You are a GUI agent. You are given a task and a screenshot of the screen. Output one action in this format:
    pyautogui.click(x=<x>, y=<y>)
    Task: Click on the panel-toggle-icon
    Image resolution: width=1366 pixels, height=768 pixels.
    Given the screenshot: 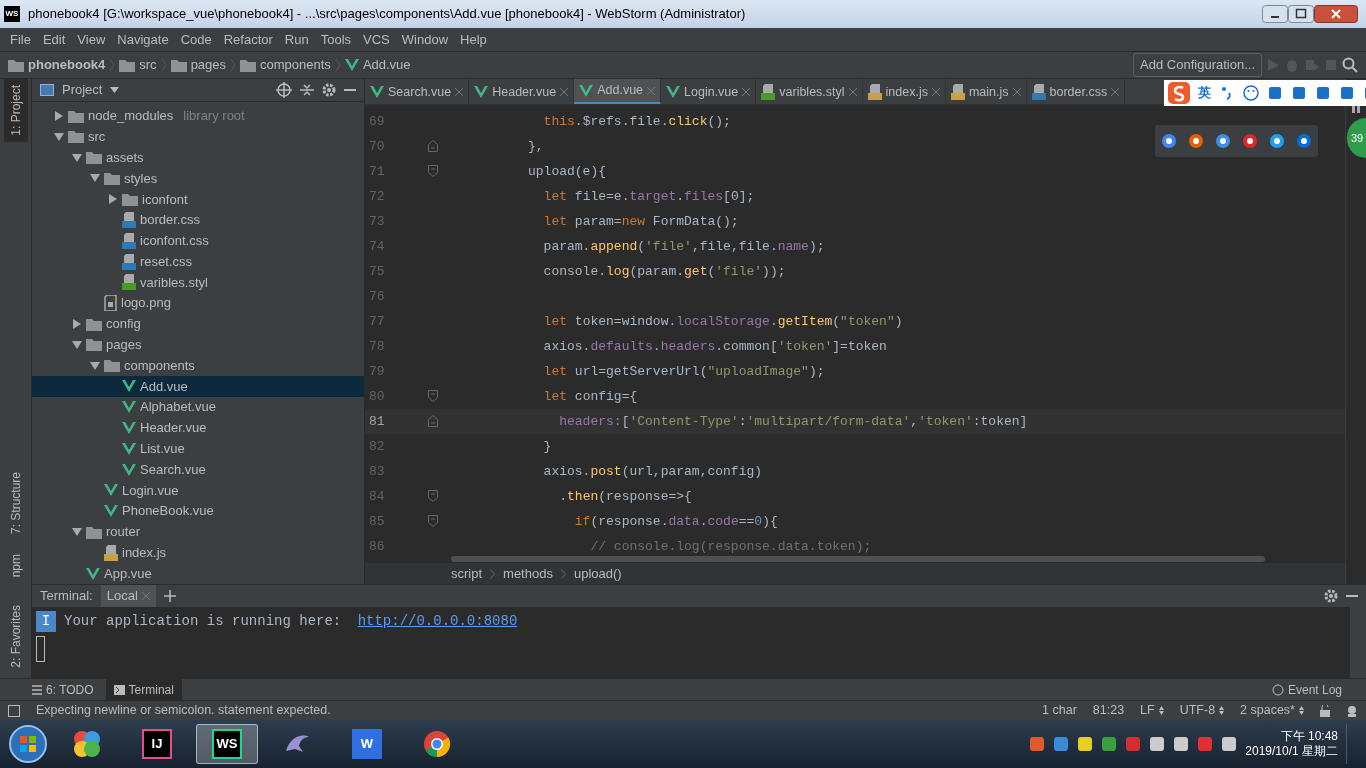 What is the action you would take?
    pyautogui.click(x=14, y=710)
    